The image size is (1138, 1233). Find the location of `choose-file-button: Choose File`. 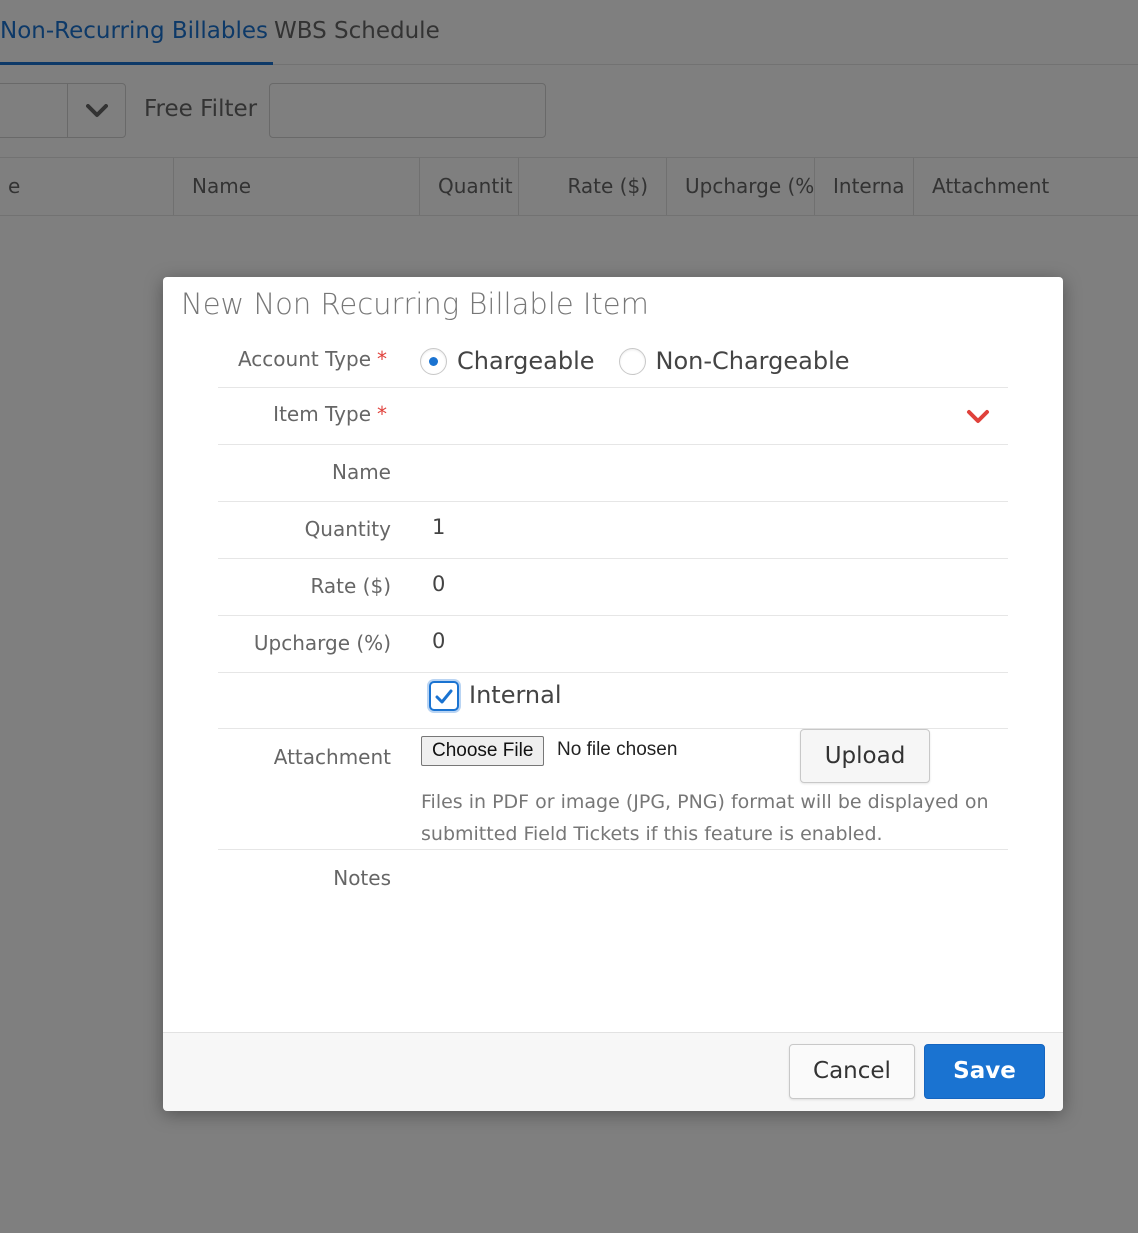

choose-file-button: Choose File is located at coordinates (483, 751).